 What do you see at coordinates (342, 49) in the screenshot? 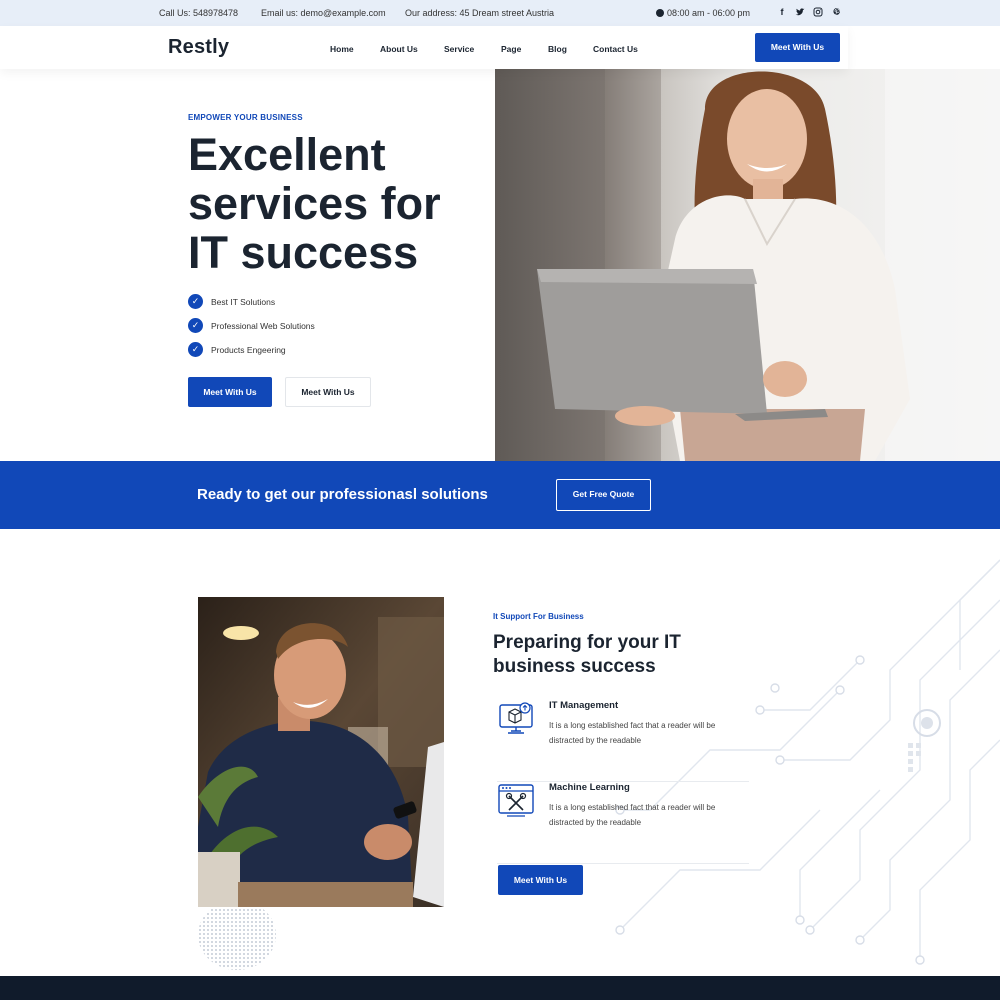
I see `nav-link-home: Home` at bounding box center [342, 49].